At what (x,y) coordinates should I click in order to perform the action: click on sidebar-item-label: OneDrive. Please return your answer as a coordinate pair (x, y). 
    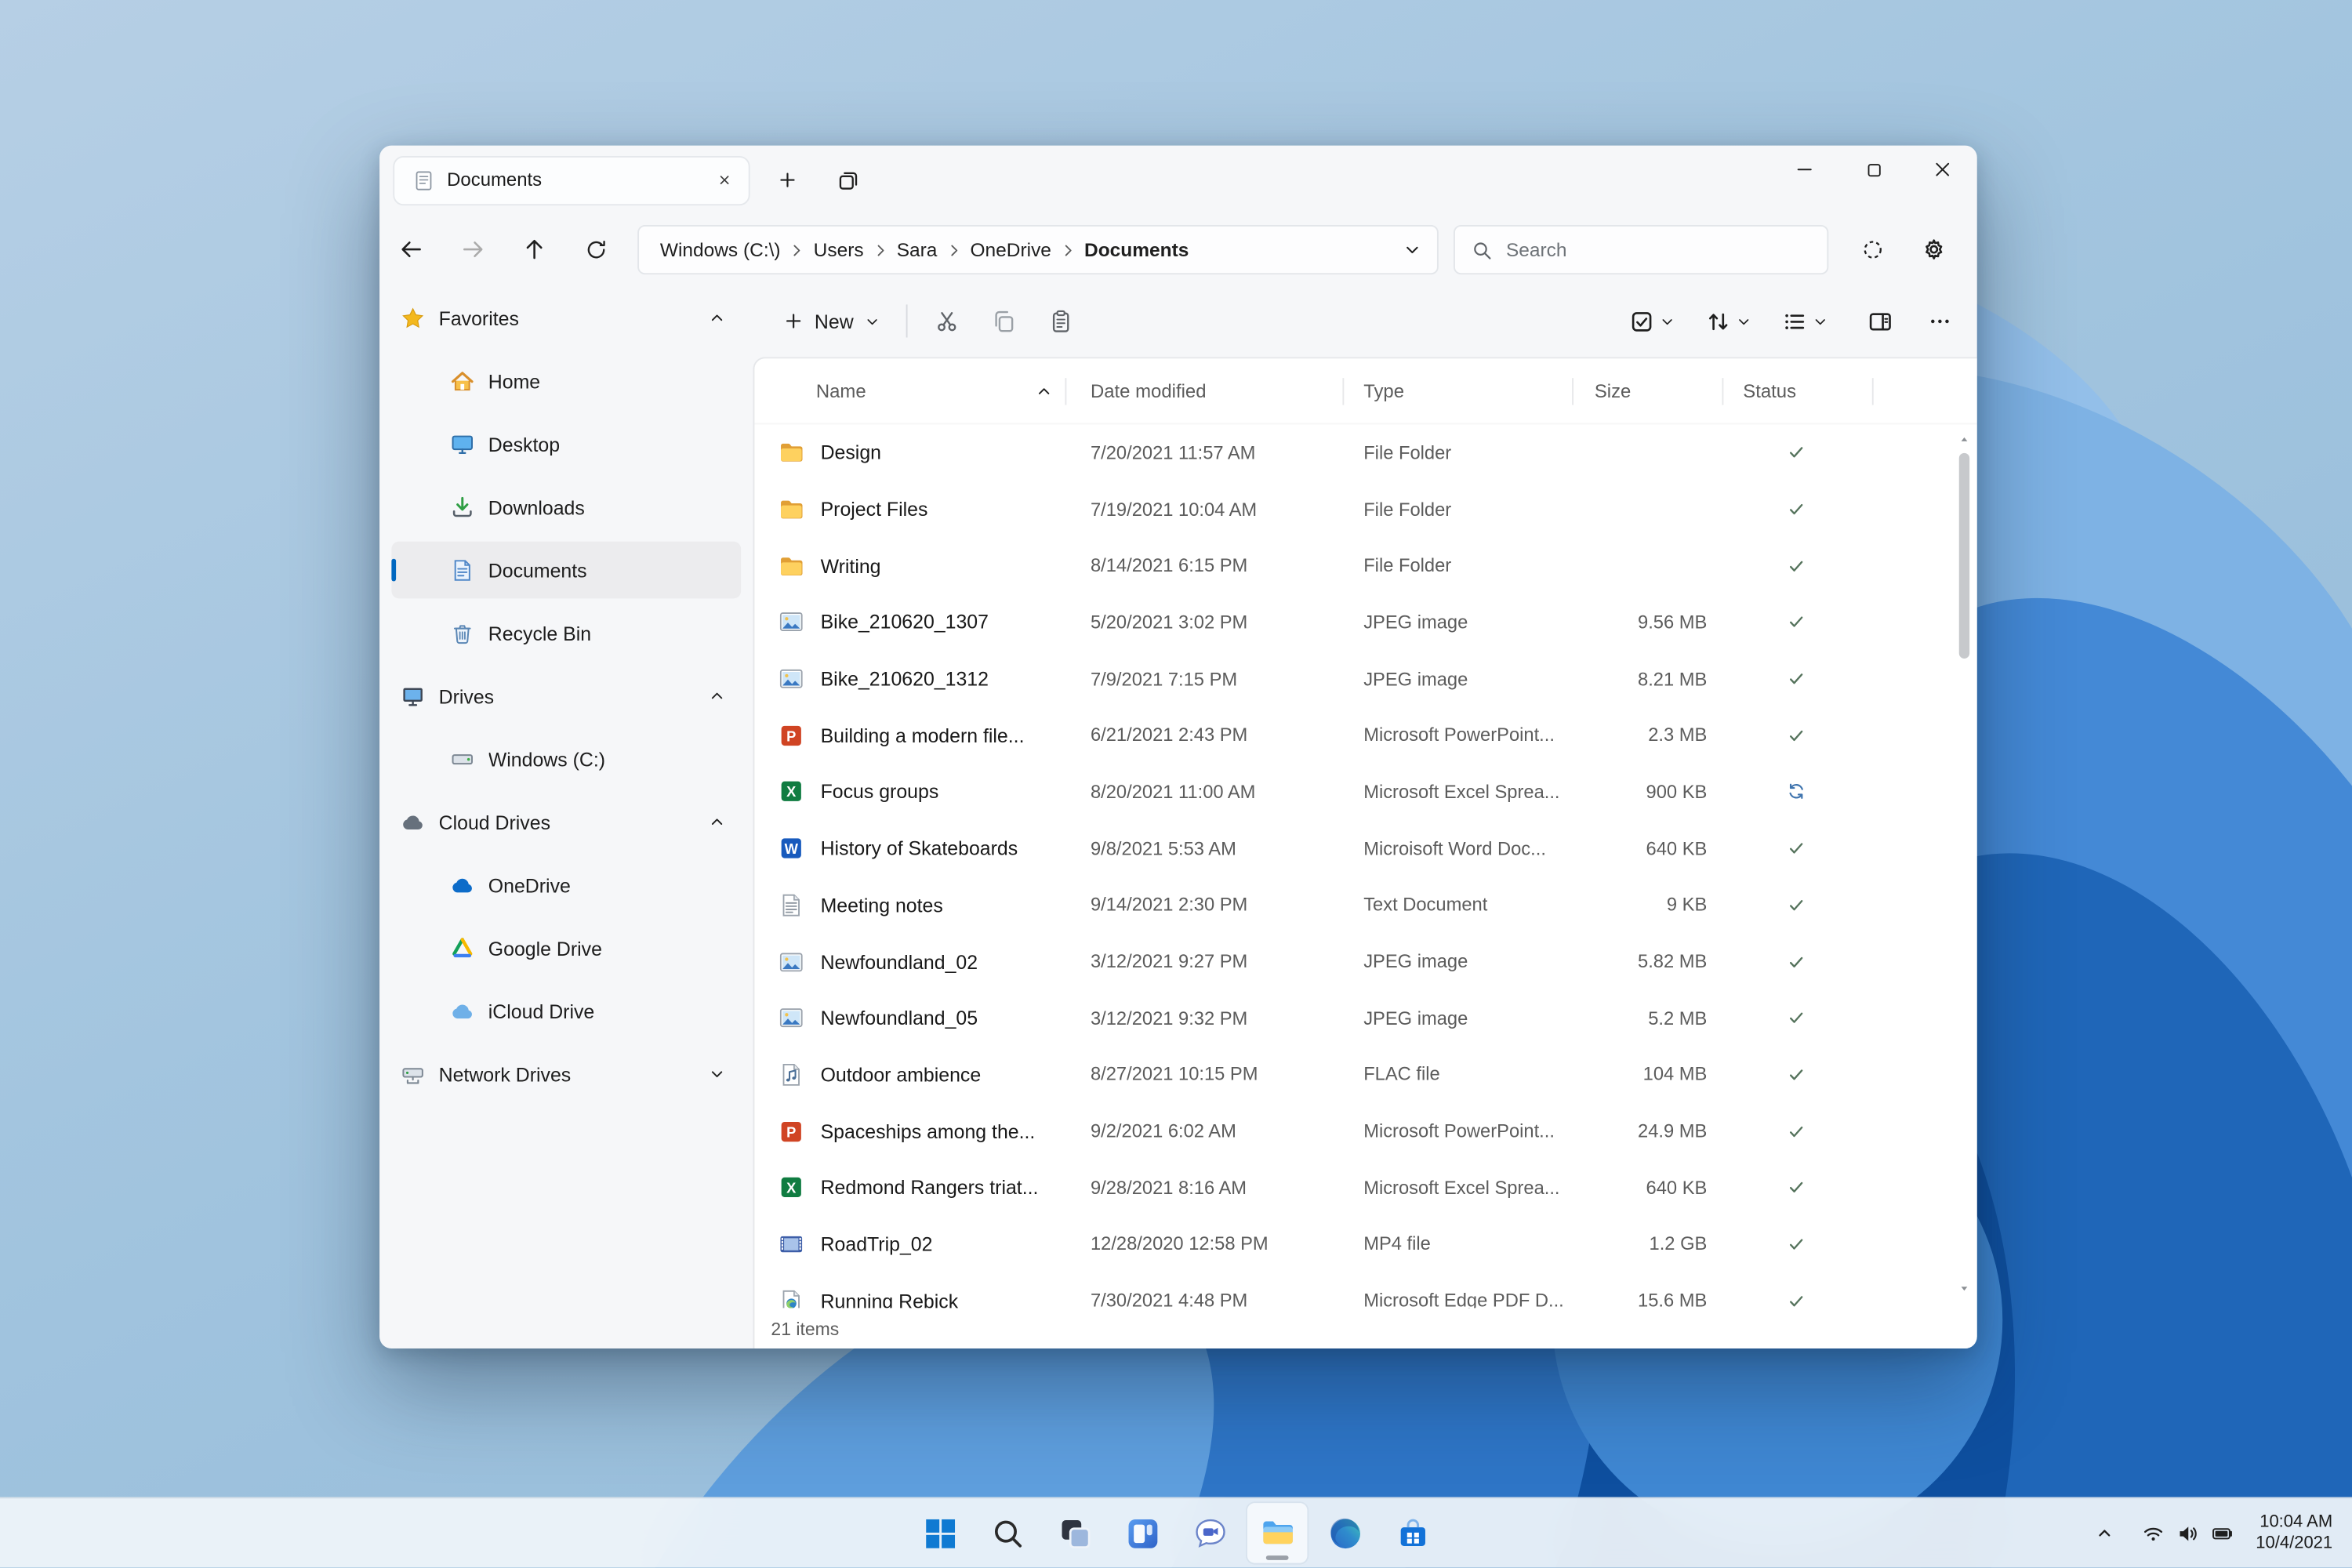
    Looking at the image, I should click on (529, 885).